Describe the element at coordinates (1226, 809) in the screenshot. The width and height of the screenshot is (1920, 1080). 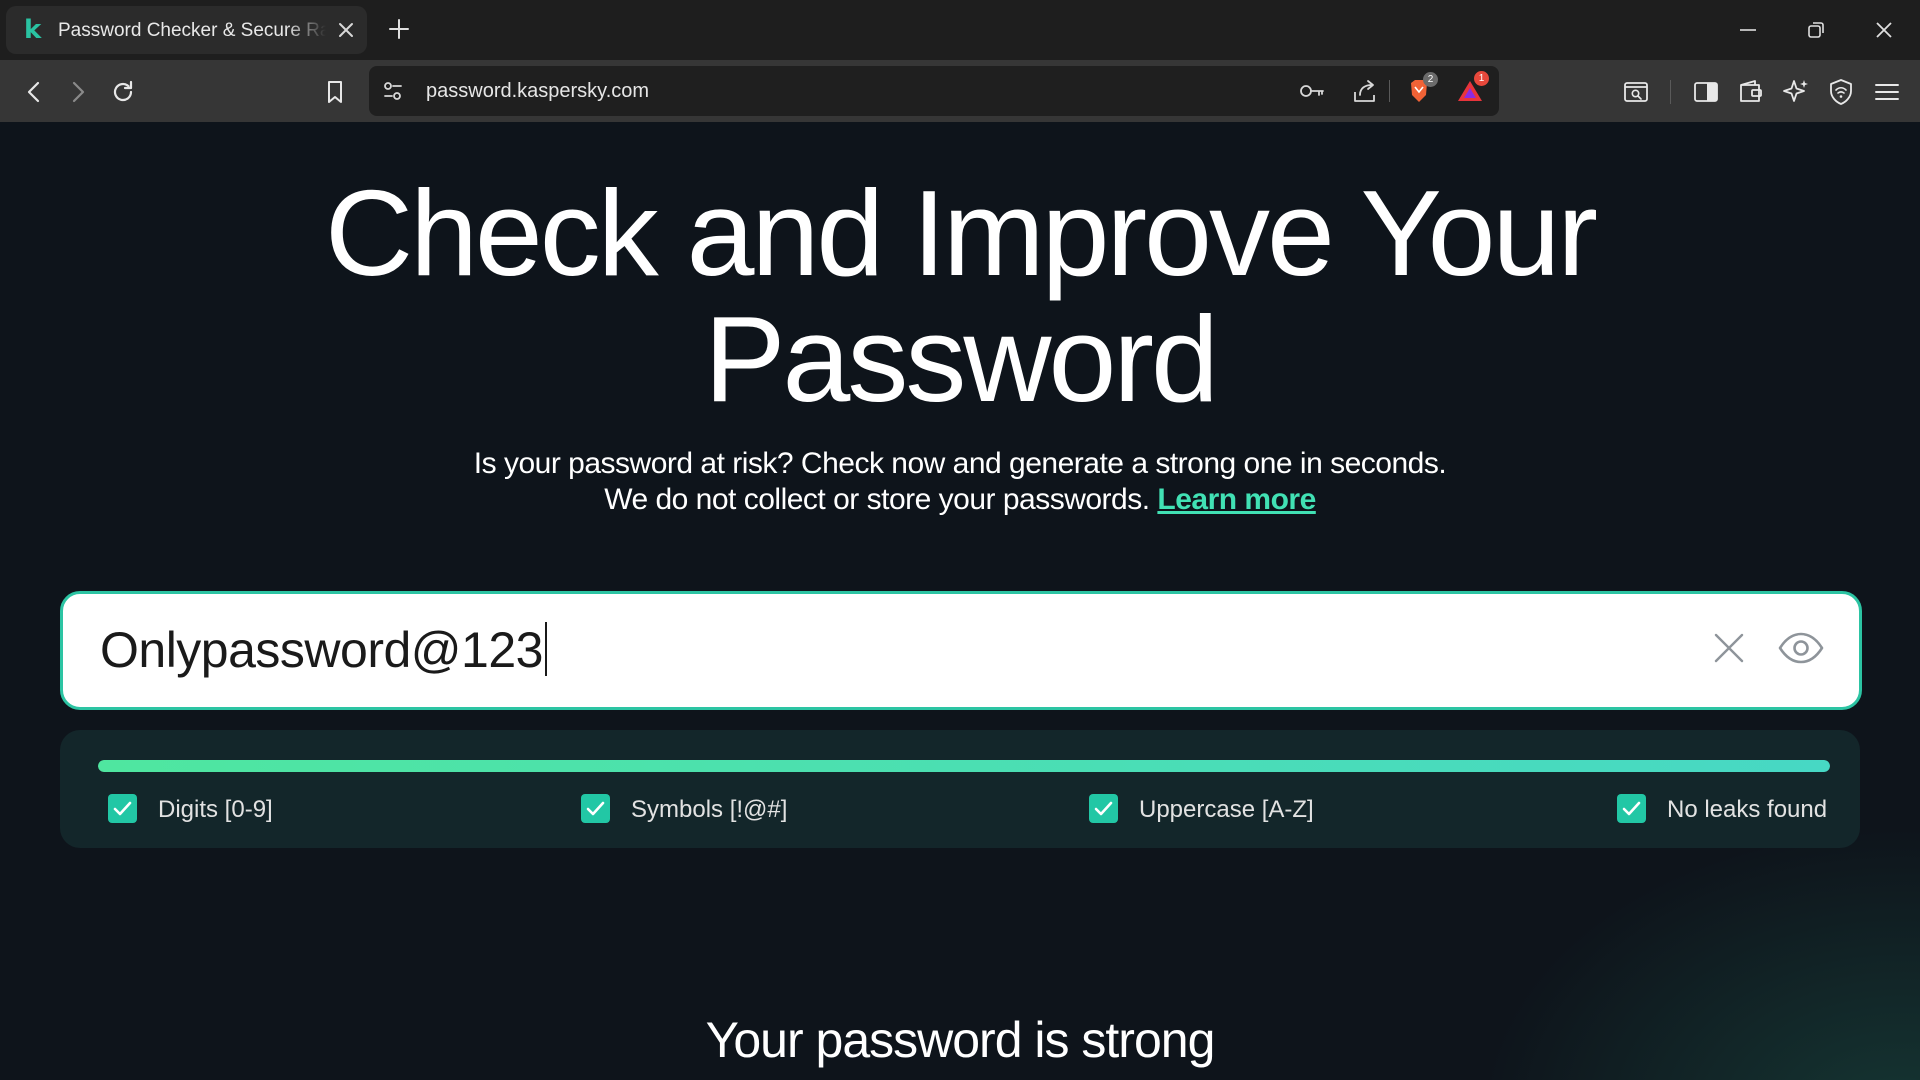
I see `check-label: Uppercase [A-Z]` at that location.